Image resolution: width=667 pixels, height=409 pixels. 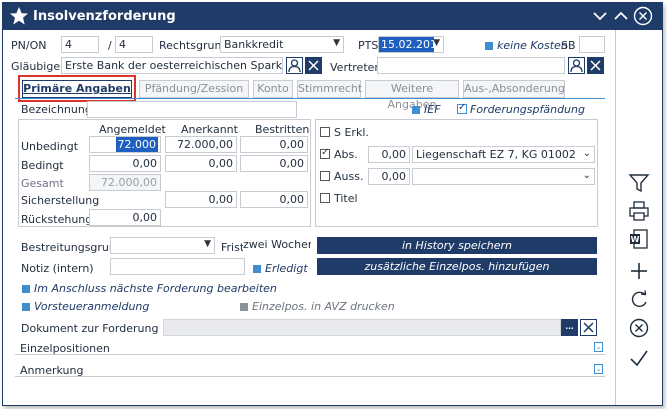 I want to click on star-icon, so click(x=19, y=16).